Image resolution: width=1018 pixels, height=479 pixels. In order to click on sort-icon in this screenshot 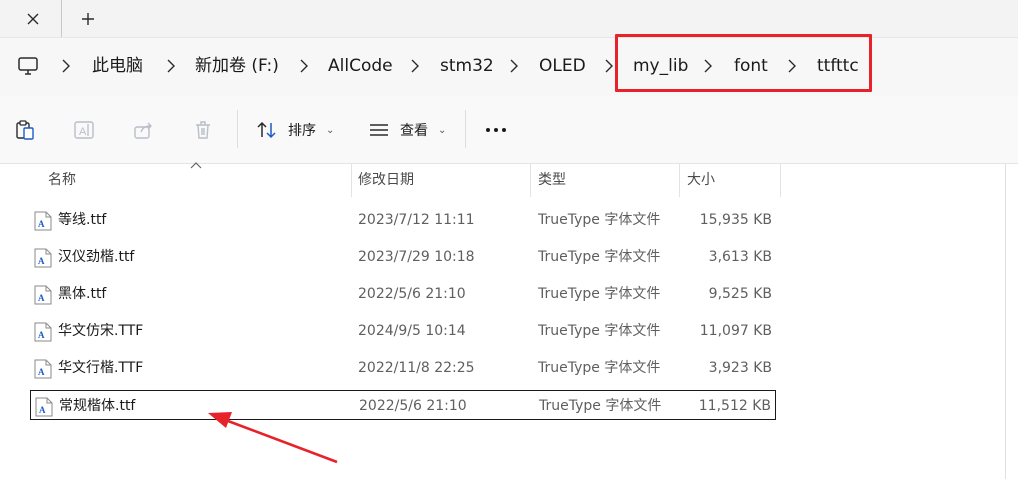, I will do `click(266, 130)`.